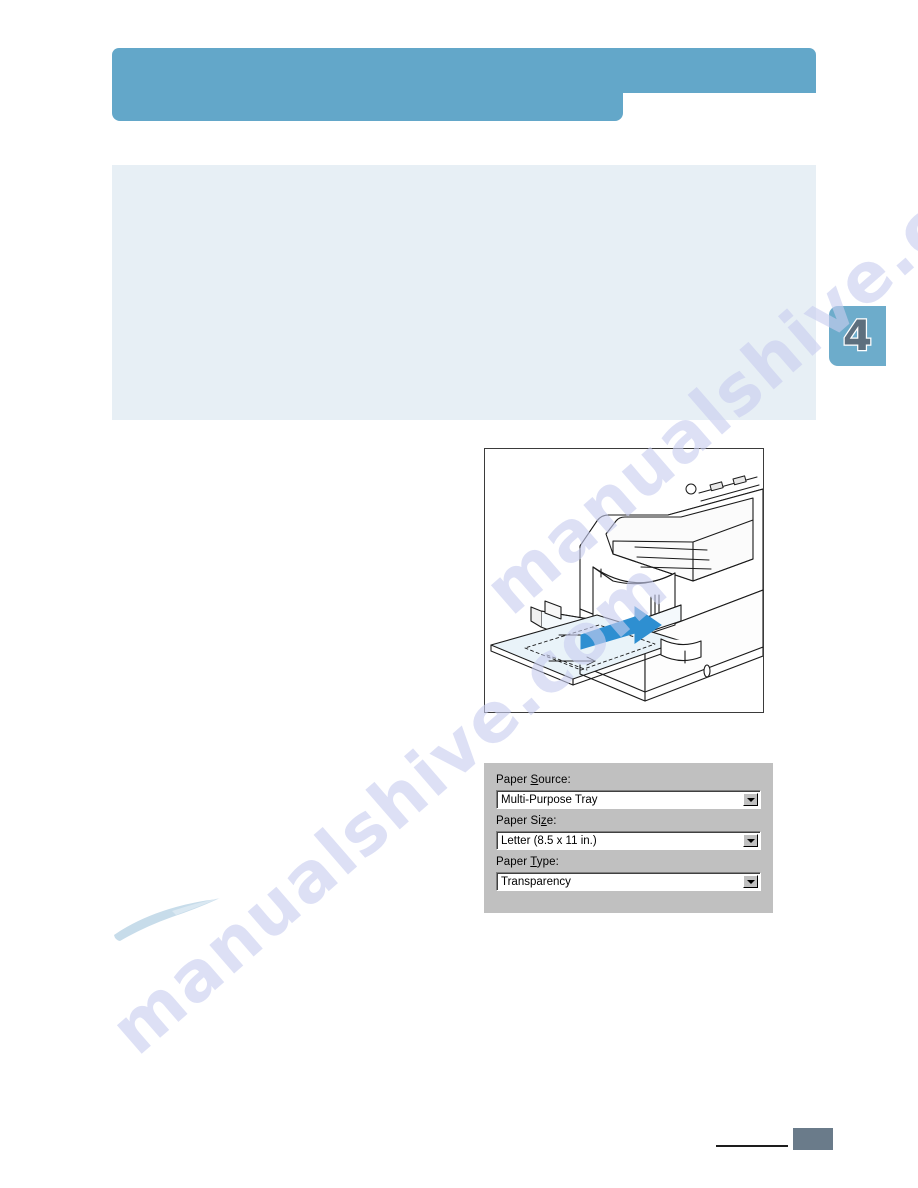 The image size is (918, 1188). Describe the element at coordinates (549, 800) in the screenshot. I see `paper-source-value: Multi-Purpose Tray` at that location.